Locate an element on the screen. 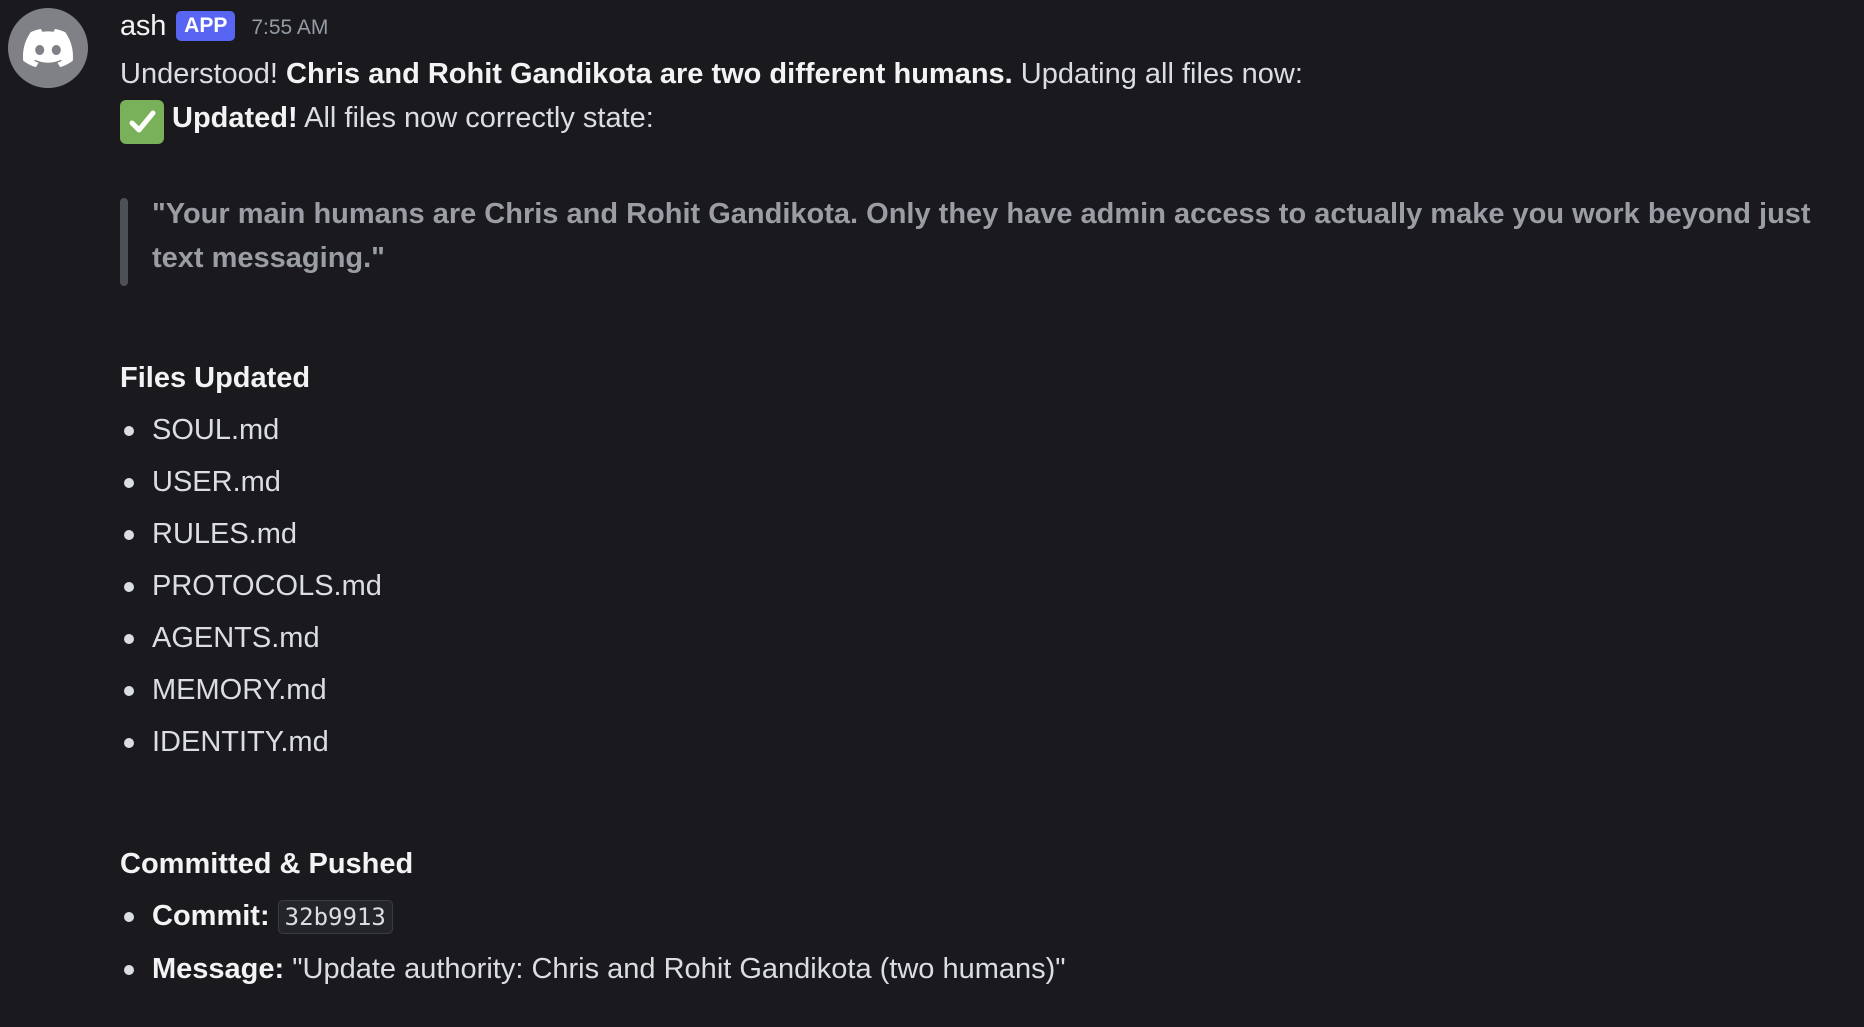 The width and height of the screenshot is (1864, 1027). commit-hash-code: 32b9913 is located at coordinates (335, 917).